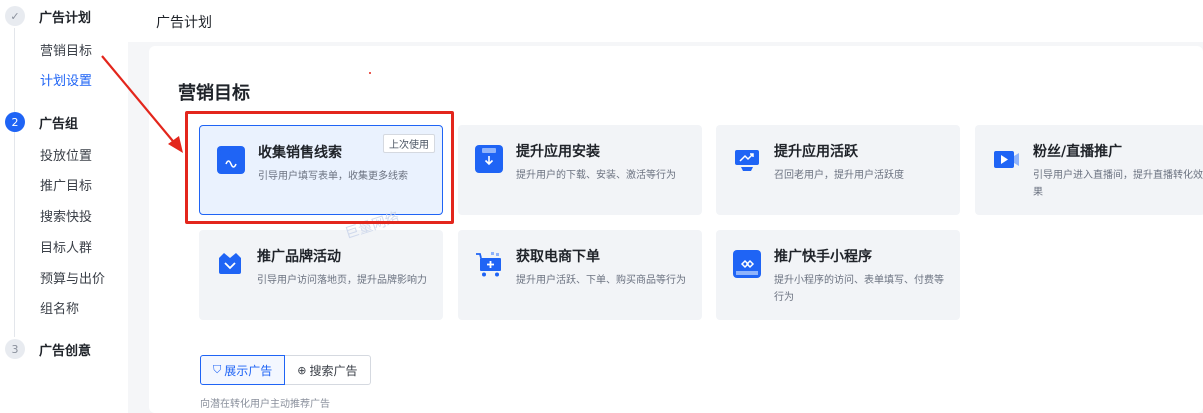 This screenshot has width=1203, height=413. Describe the element at coordinates (214, 93) in the screenshot. I see `section-title: 营销目标` at that location.